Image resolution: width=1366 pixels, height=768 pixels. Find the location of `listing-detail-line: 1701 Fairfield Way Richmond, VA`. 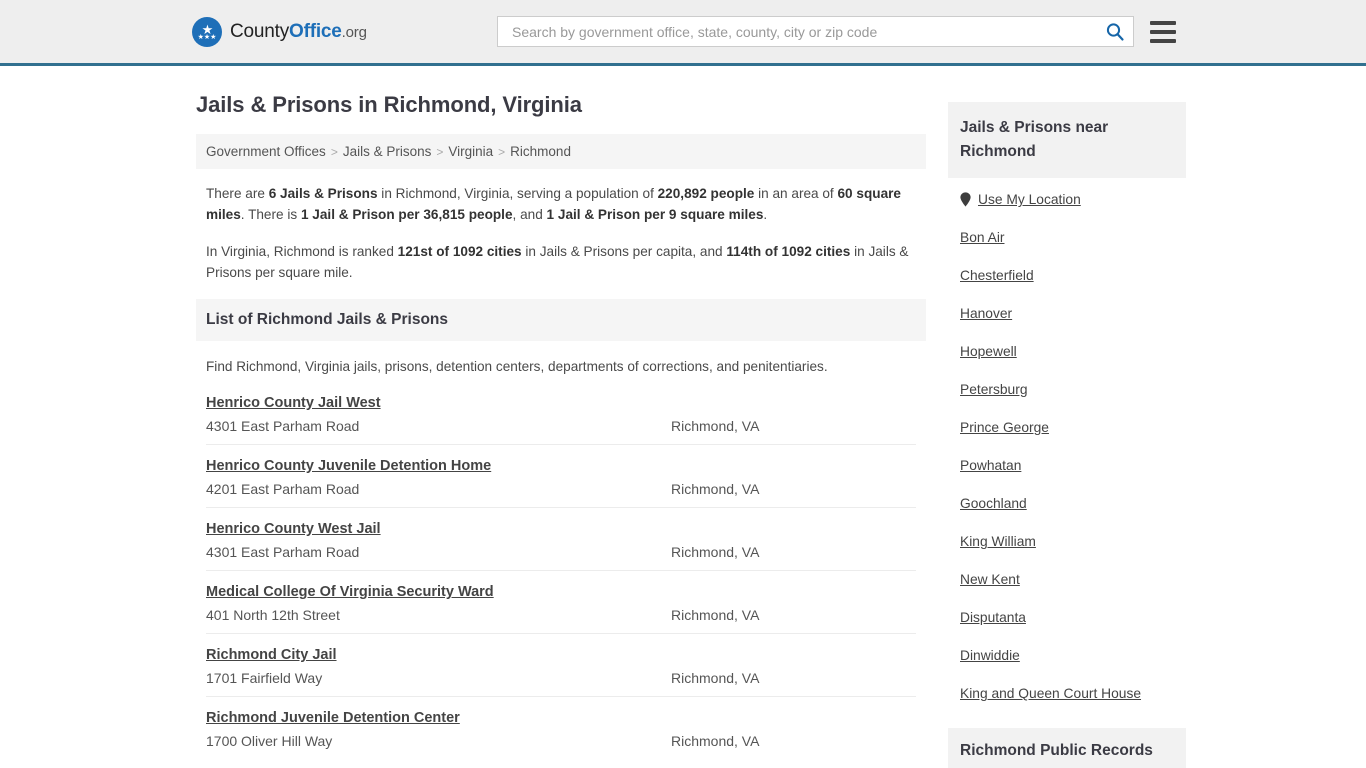

listing-detail-line: 1701 Fairfield Way Richmond, VA is located at coordinates (561, 678).